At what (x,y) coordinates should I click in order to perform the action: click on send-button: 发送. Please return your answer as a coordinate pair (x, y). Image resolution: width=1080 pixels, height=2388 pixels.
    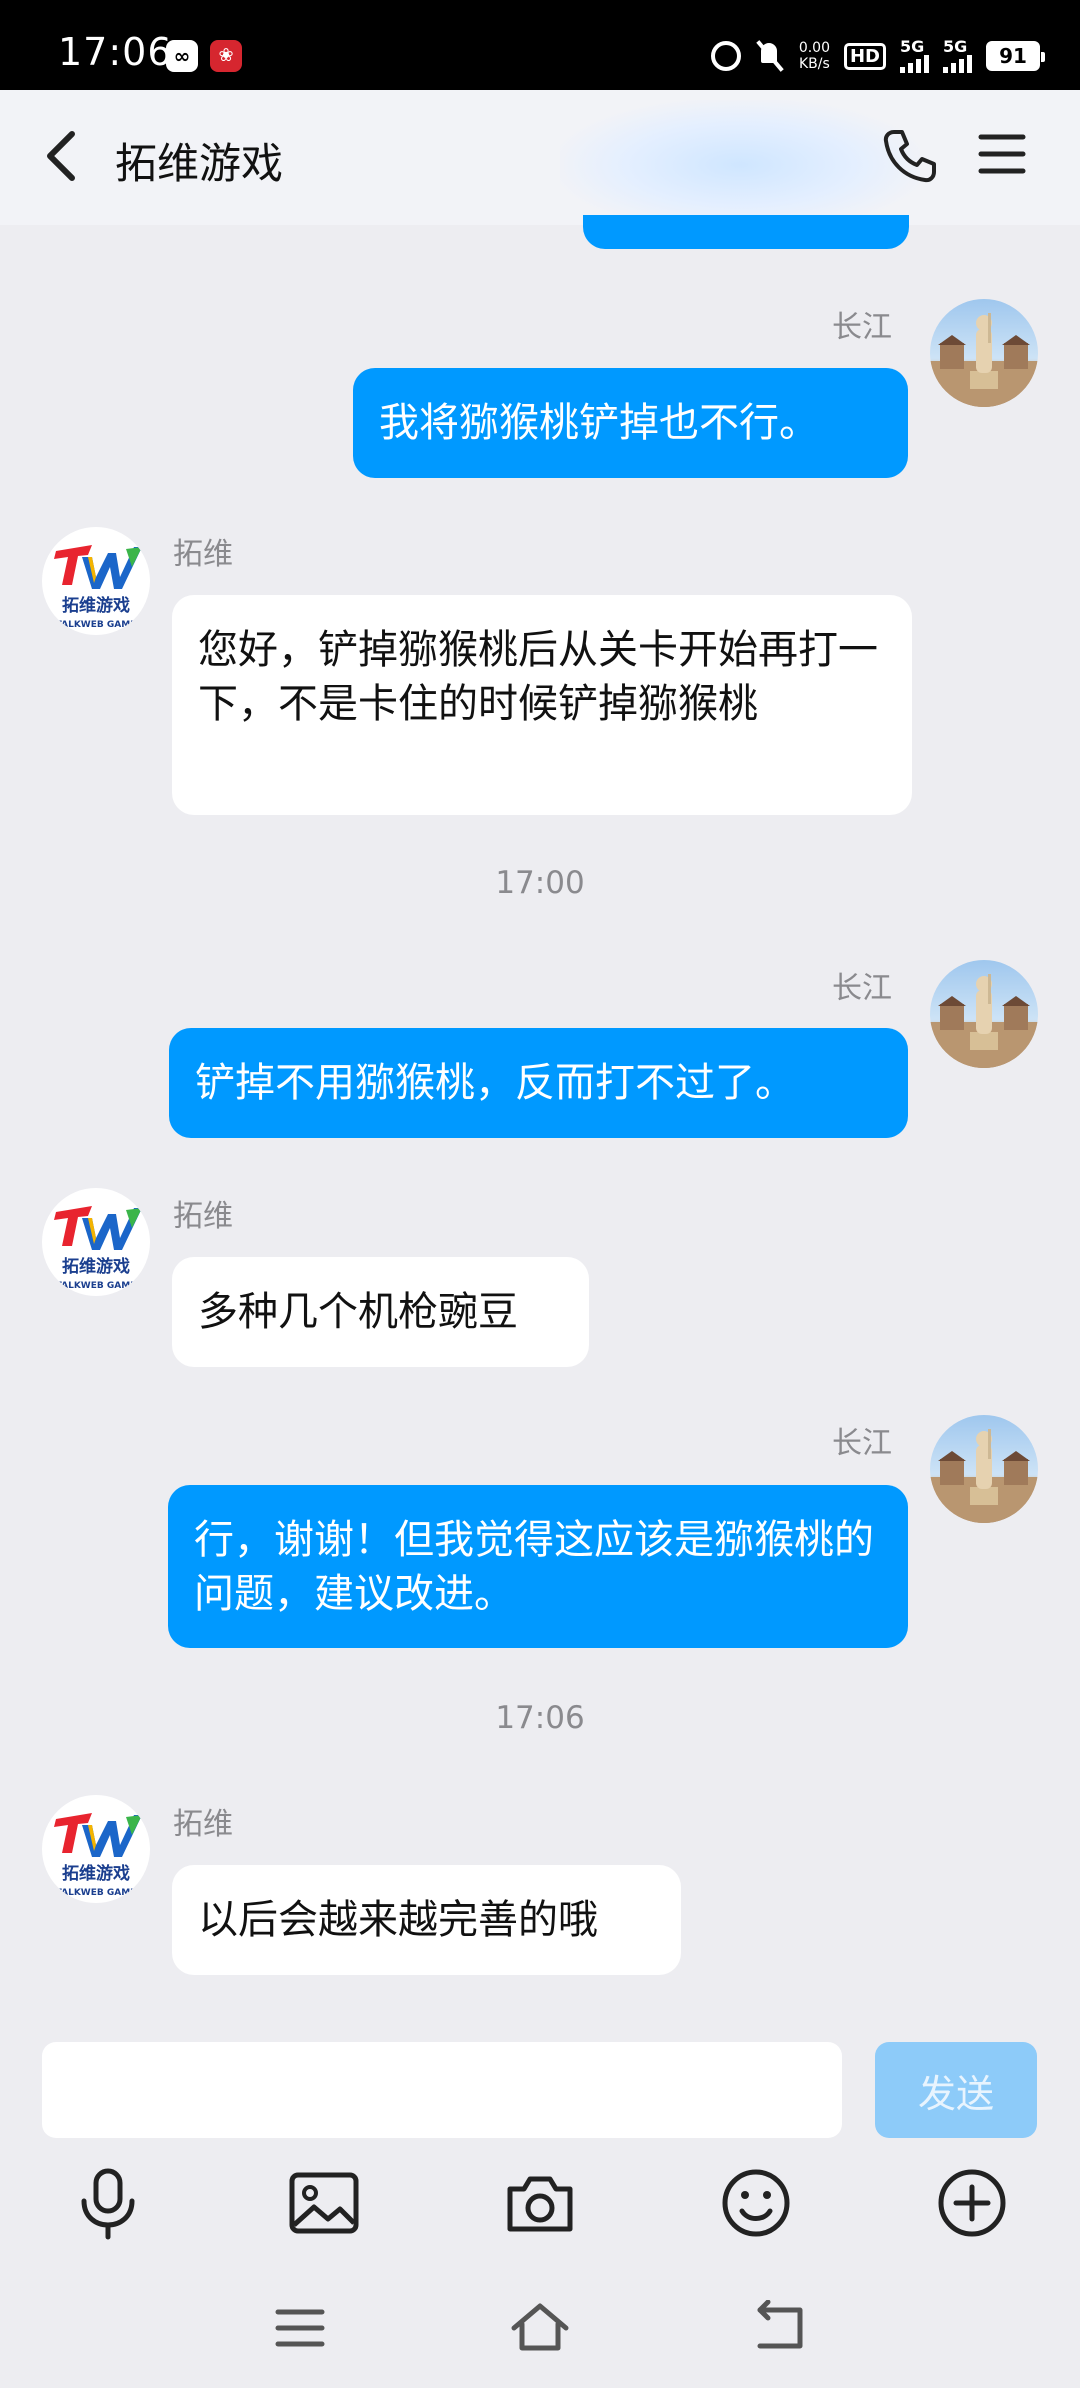
    Looking at the image, I should click on (956, 2090).